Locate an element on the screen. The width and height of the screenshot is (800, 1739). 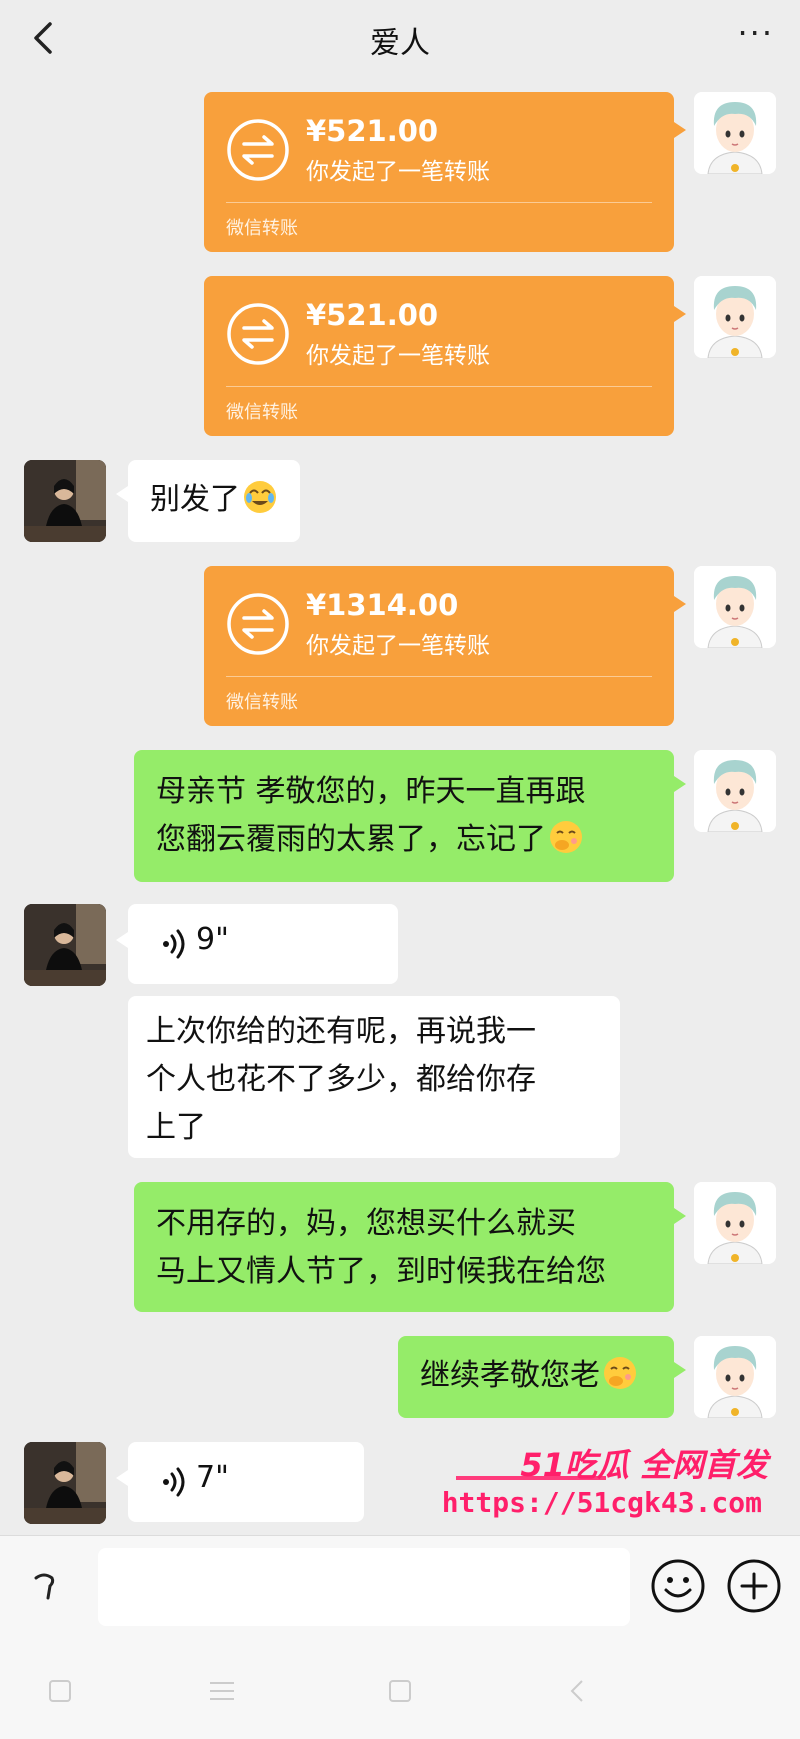
message-line: 马上又情人节了，到时候我在给您 is located at coordinates (381, 1271).